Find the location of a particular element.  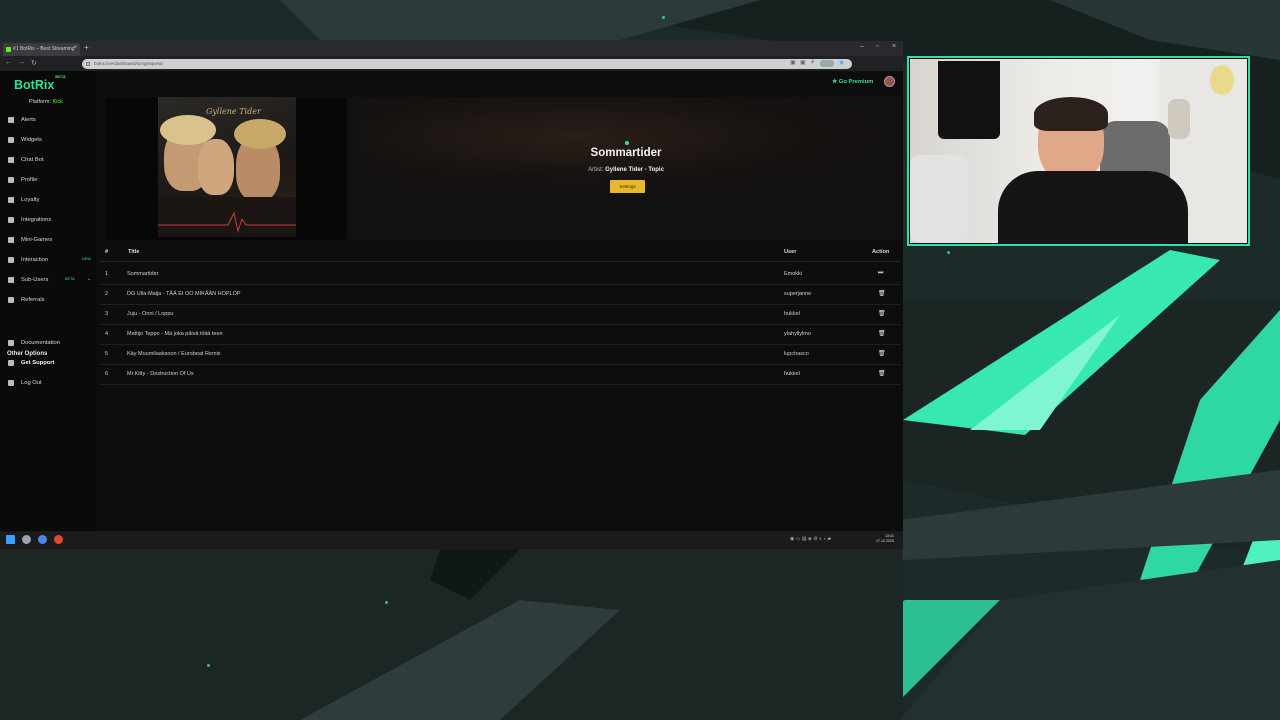

windows-start-icon is located at coordinates (10, 539).